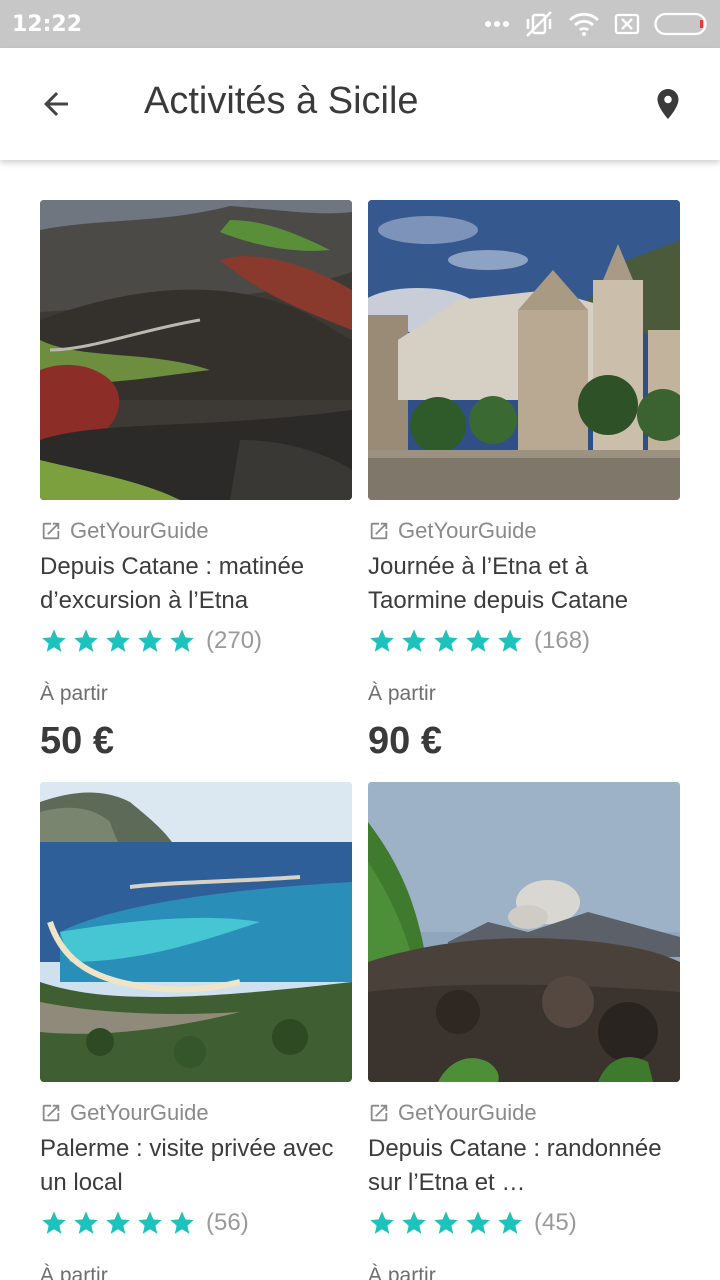 This screenshot has height=1280, width=720. Describe the element at coordinates (47, 24) in the screenshot. I see `status-time: 12:22` at that location.